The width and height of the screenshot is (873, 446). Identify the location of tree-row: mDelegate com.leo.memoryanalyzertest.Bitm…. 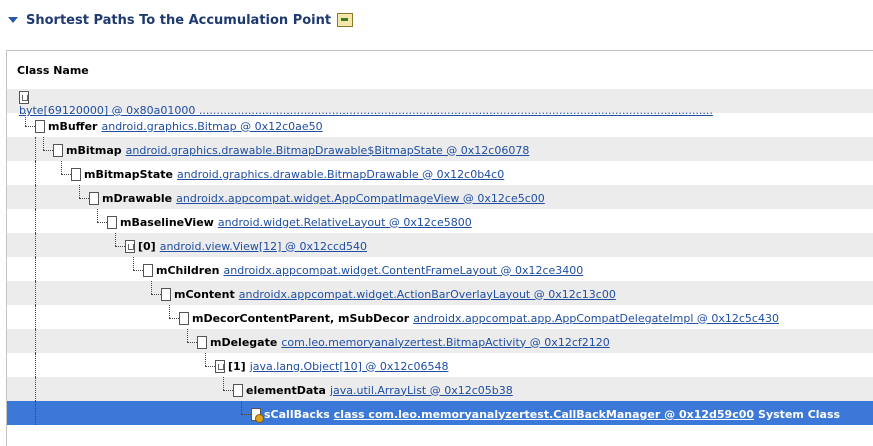
(440, 341).